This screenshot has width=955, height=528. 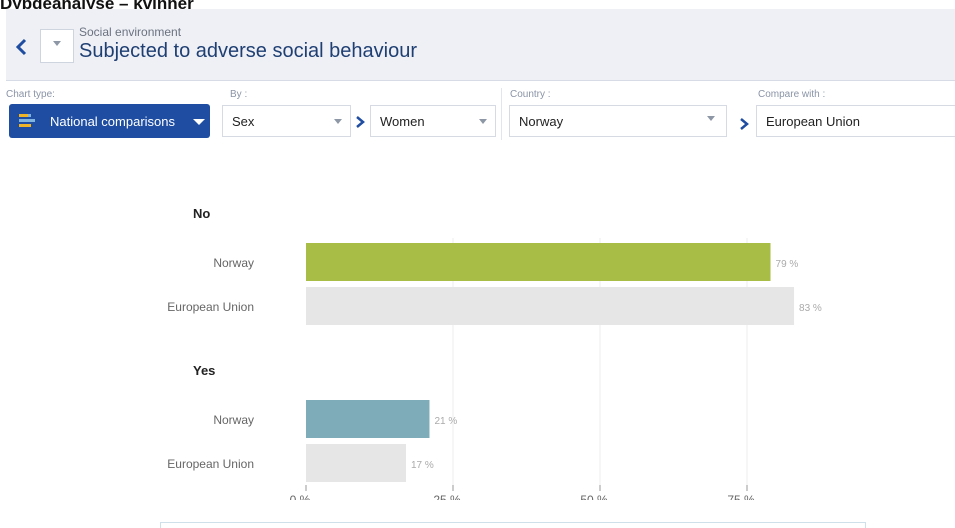 I want to click on x-tick-label: 75 %, so click(x=741, y=496).